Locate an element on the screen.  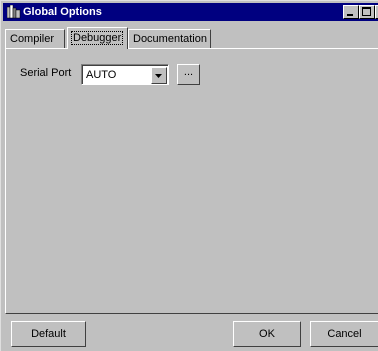
tab-compiler: Compiler is located at coordinates (35, 38).